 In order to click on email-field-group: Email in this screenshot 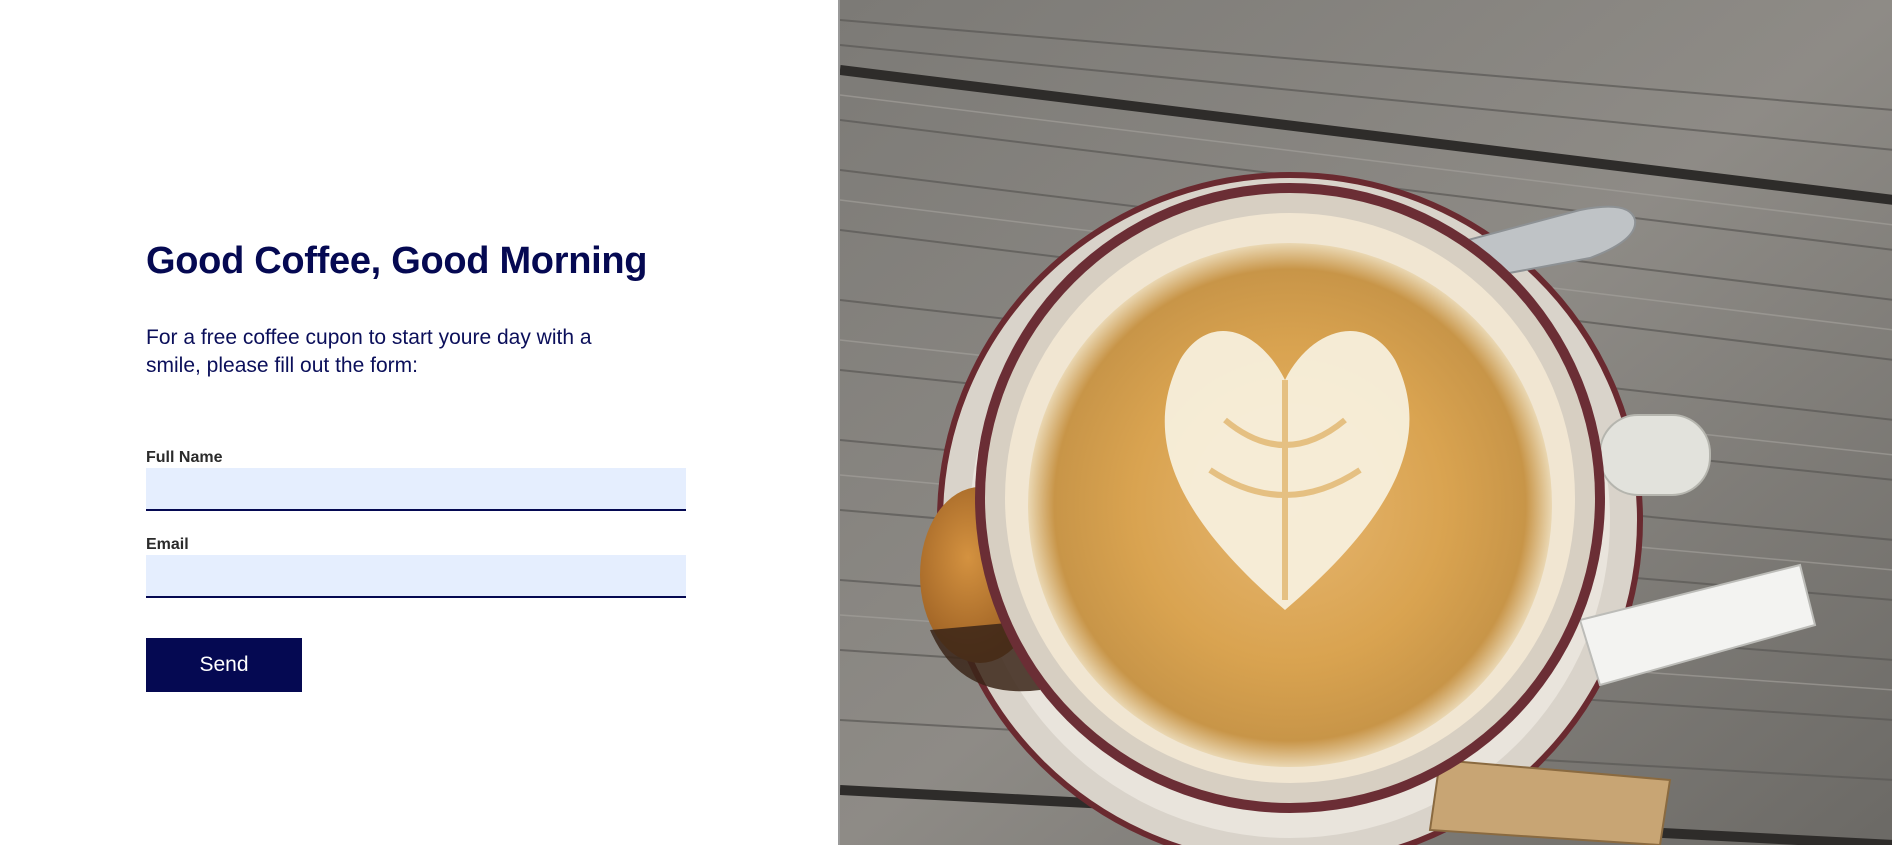, I will do `click(416, 566)`.